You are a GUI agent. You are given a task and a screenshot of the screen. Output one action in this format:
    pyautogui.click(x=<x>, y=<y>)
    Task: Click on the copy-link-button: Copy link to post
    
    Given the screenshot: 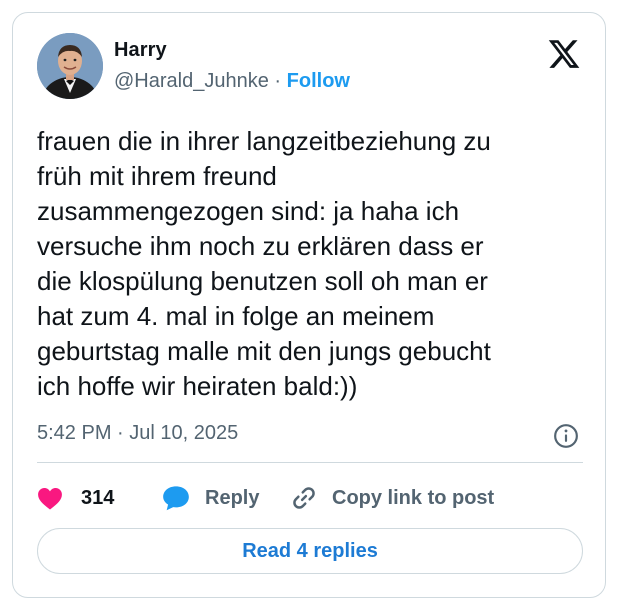 What is the action you would take?
    pyautogui.click(x=391, y=498)
    